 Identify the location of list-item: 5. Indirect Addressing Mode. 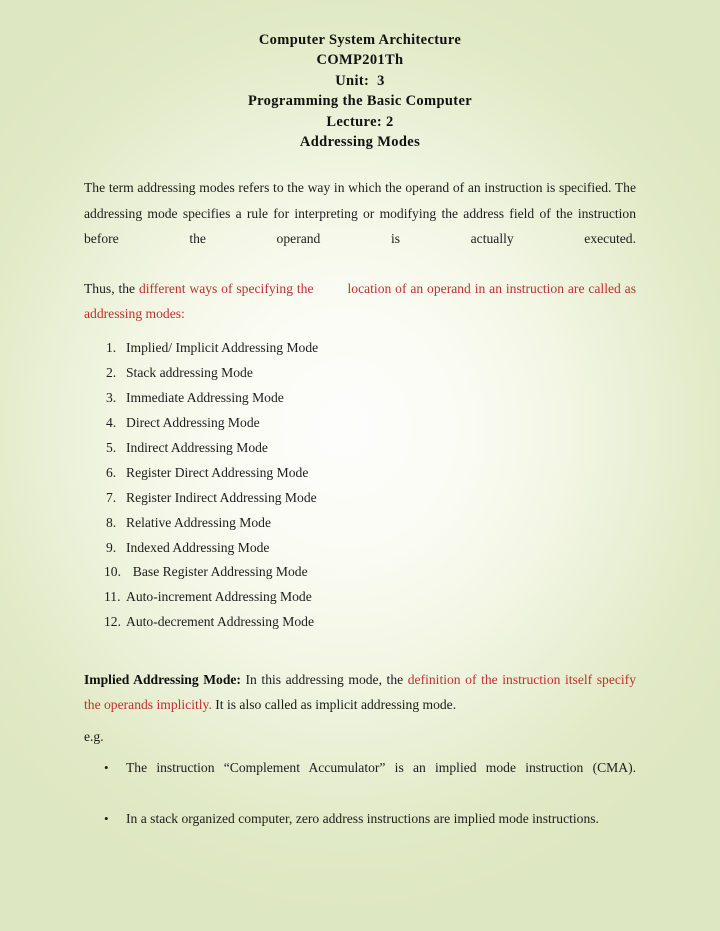
(360, 447).